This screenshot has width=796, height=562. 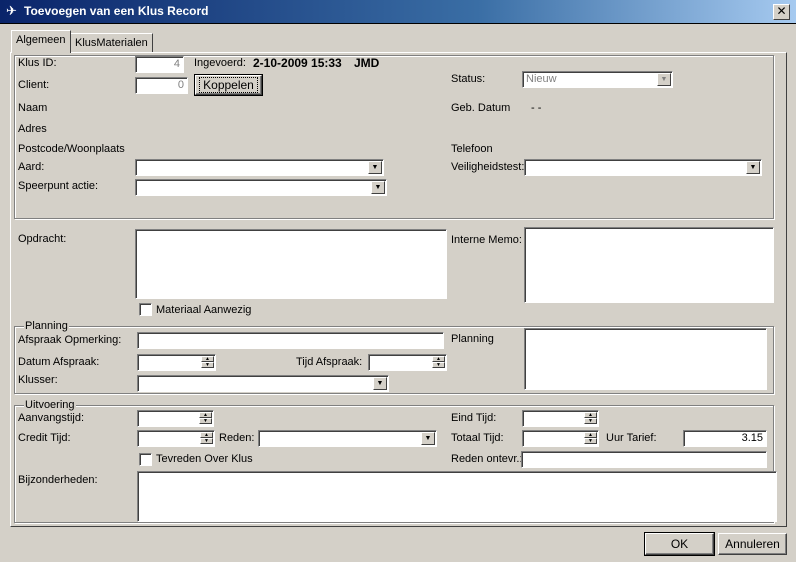 I want to click on title-bar: ✈ Toevoegen van een Klus Record ✕, so click(x=398, y=12).